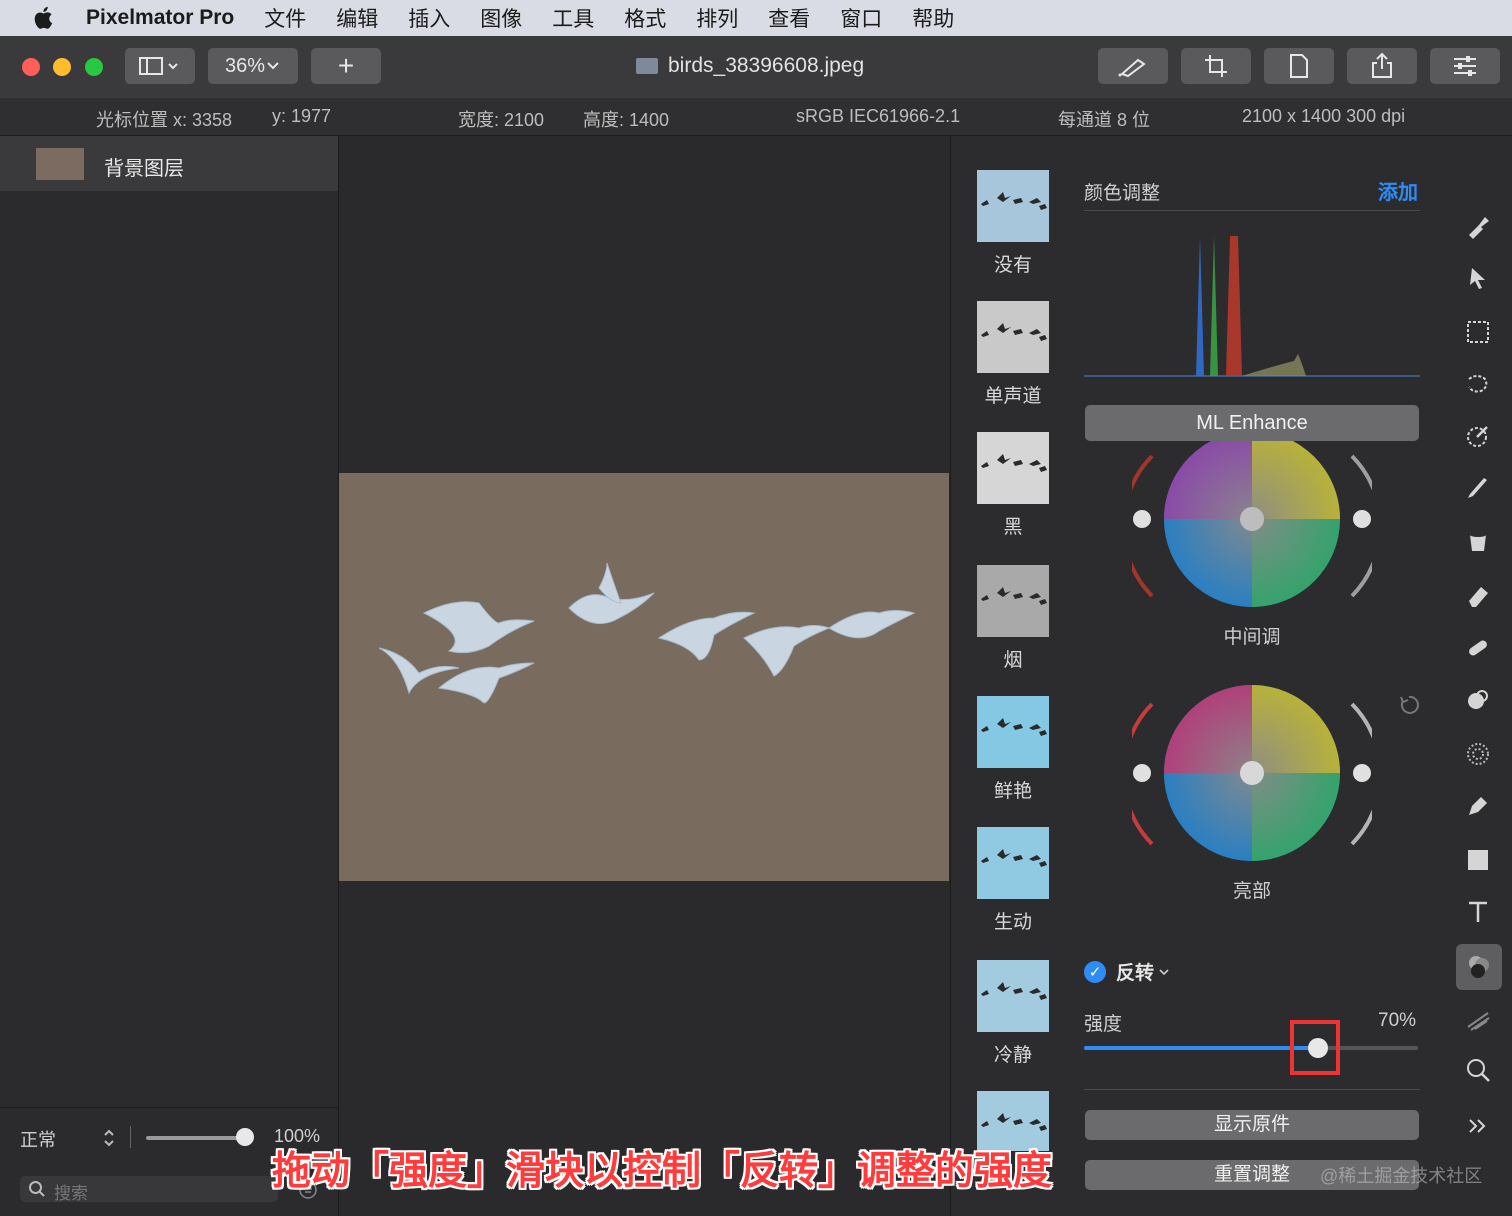 Image resolution: width=1512 pixels, height=1216 pixels. Describe the element at coordinates (1013, 223) in the screenshot. I see `preset-none: 没有` at that location.